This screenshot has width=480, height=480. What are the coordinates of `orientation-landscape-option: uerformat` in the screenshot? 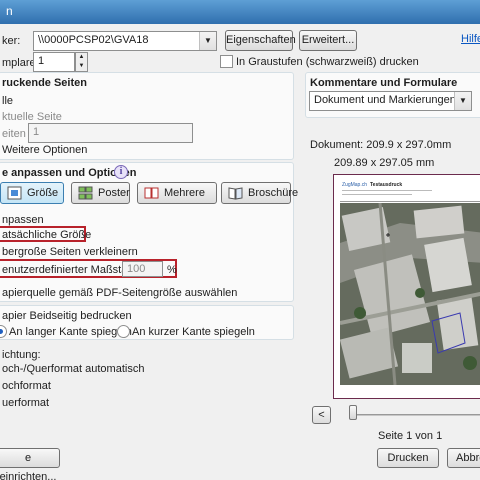 It's located at (25, 403).